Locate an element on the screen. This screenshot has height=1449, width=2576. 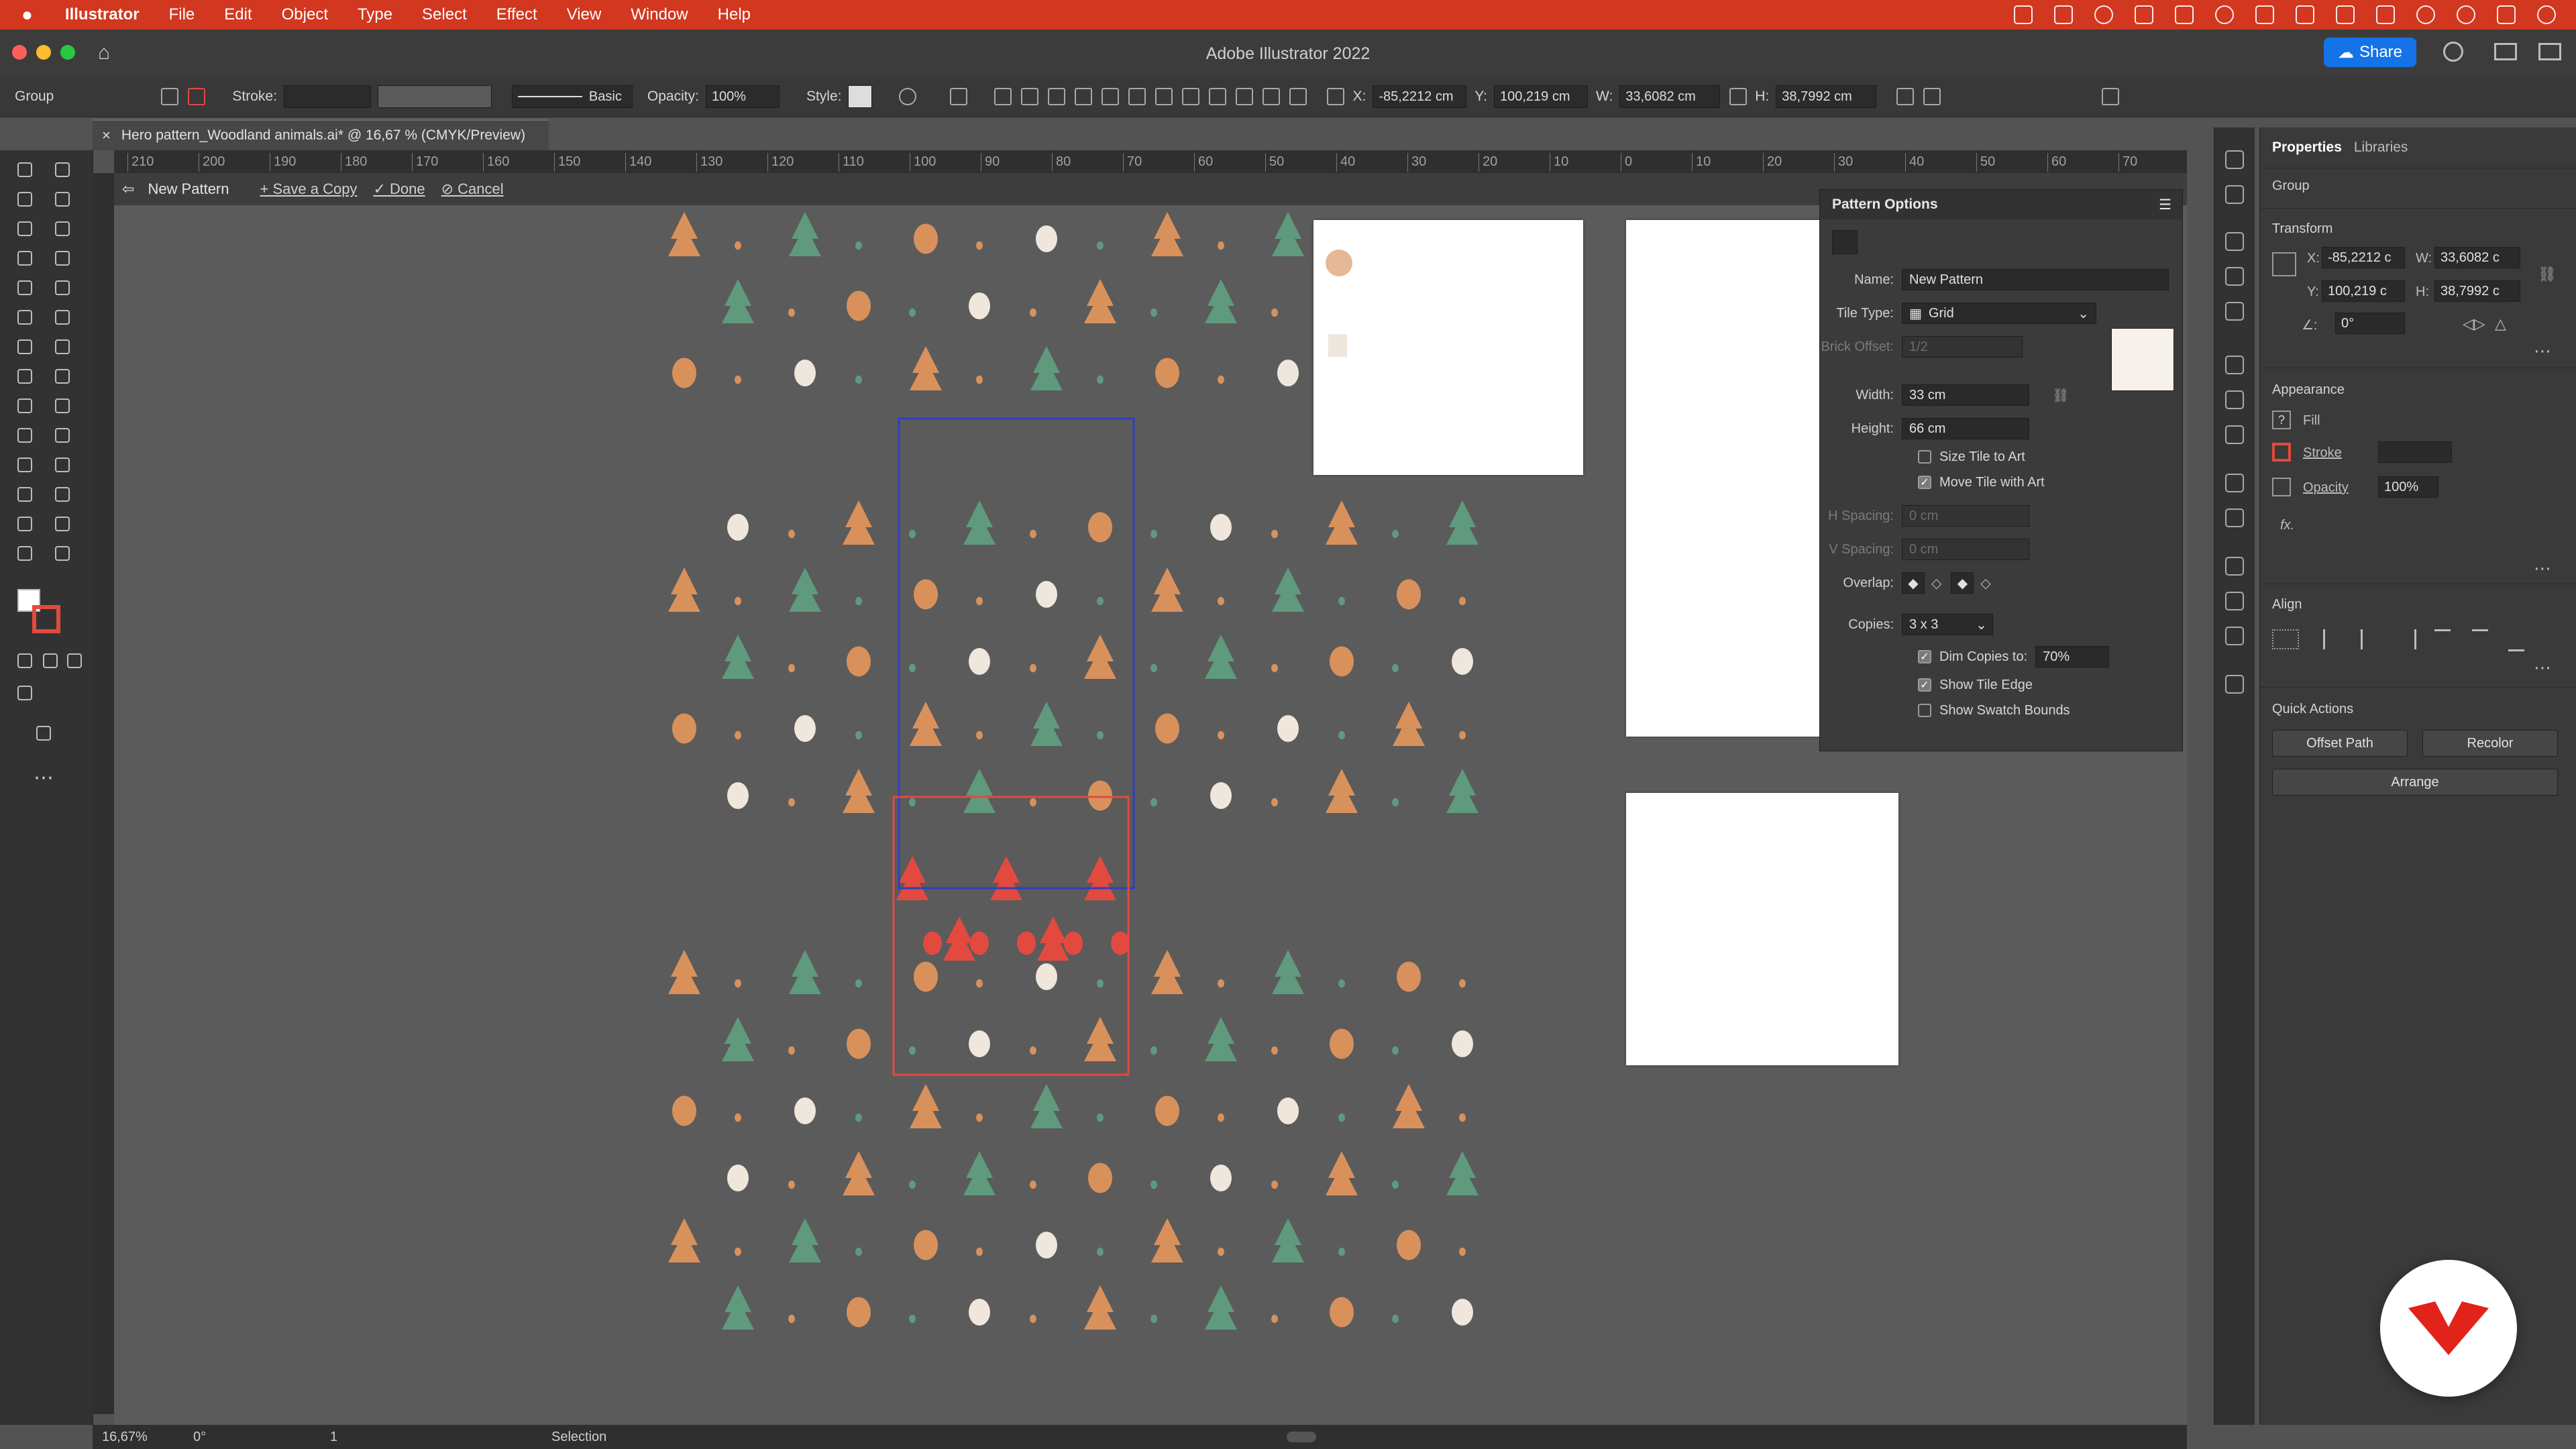
direct-selection-tool-icon is located at coordinates (62, 170).